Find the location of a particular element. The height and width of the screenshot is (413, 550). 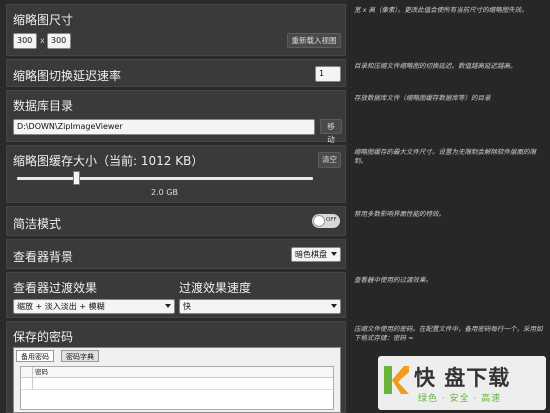

reload-view-button: 重新载入视图 is located at coordinates (314, 40).